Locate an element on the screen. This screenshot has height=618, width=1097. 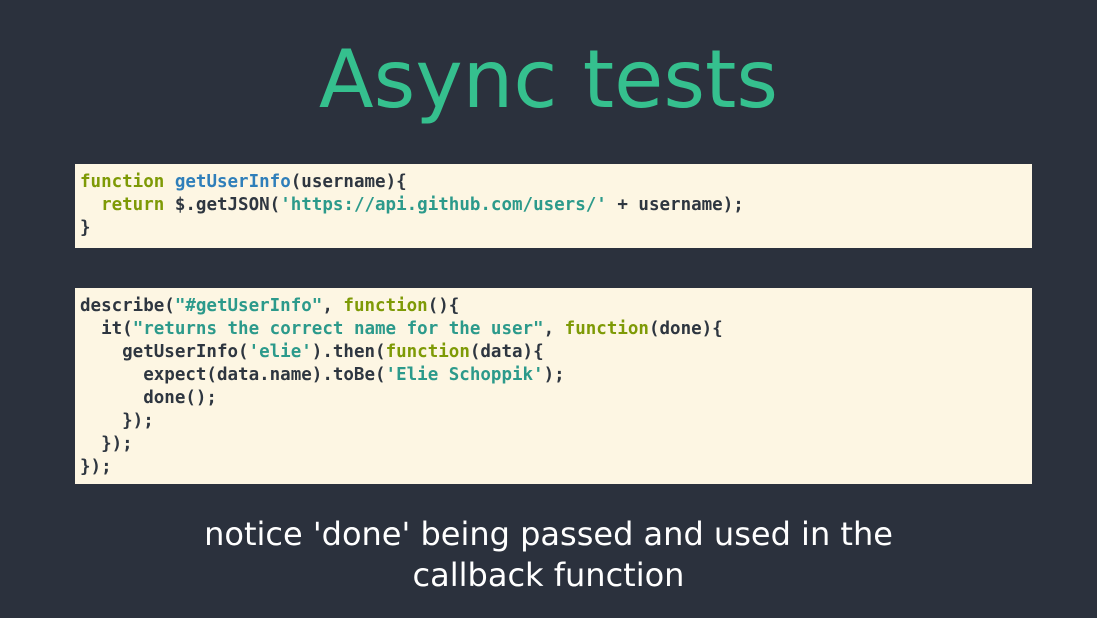
slide-title: Async tests is located at coordinates (548, 79).